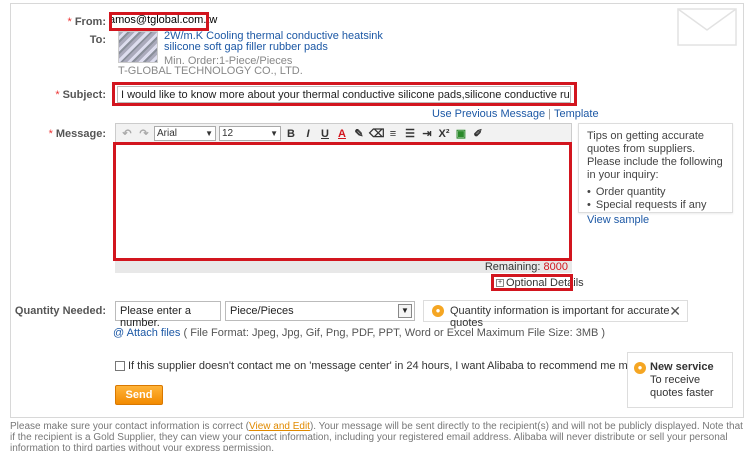 This screenshot has width=750, height=451. Describe the element at coordinates (461, 134) in the screenshot. I see `image-icon: ▣` at that location.